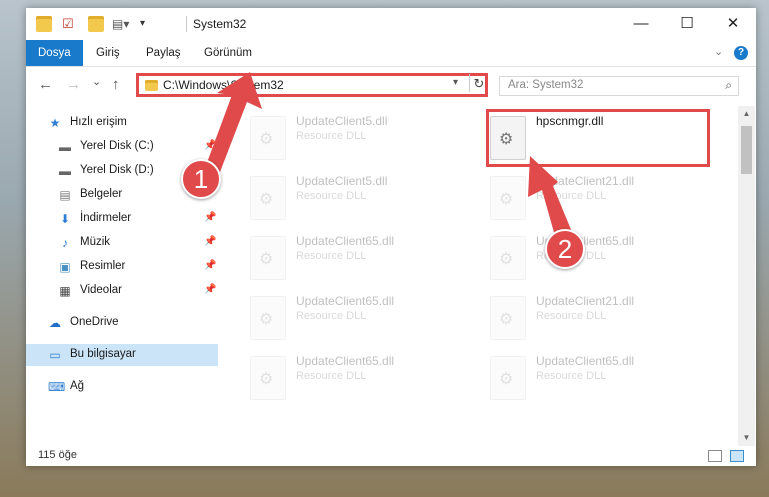  Describe the element at coordinates (201, 179) in the screenshot. I see `step-badge-1: 1` at that location.